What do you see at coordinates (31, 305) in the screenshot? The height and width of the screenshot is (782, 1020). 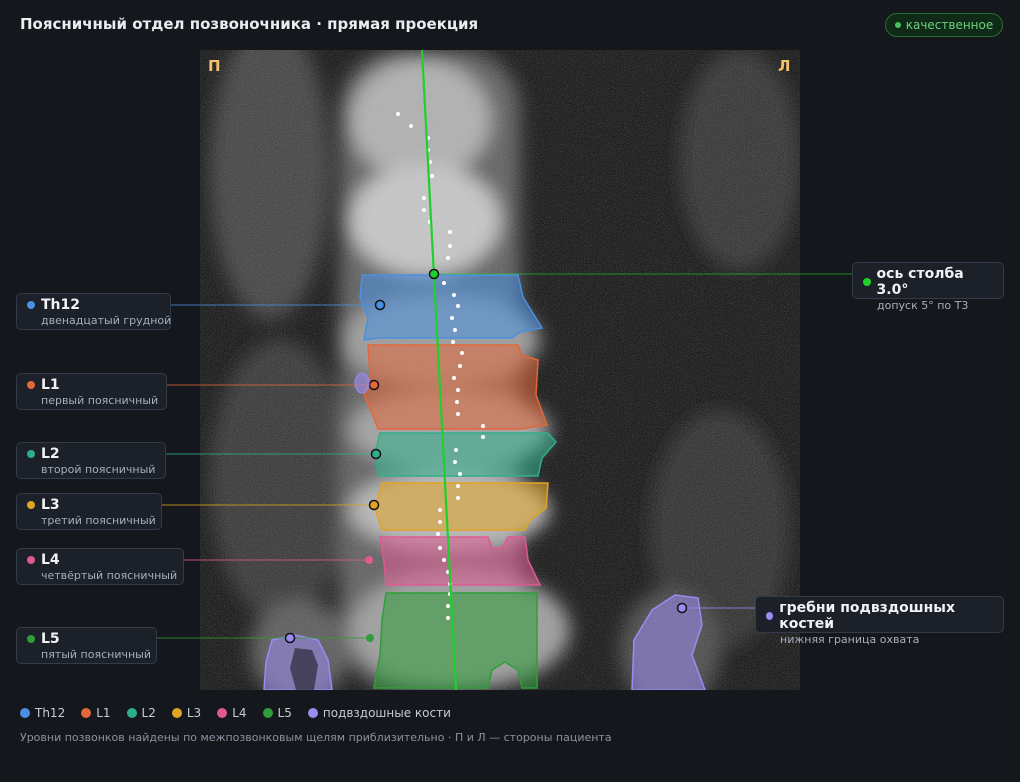 I see `th12-color-dot-icon` at bounding box center [31, 305].